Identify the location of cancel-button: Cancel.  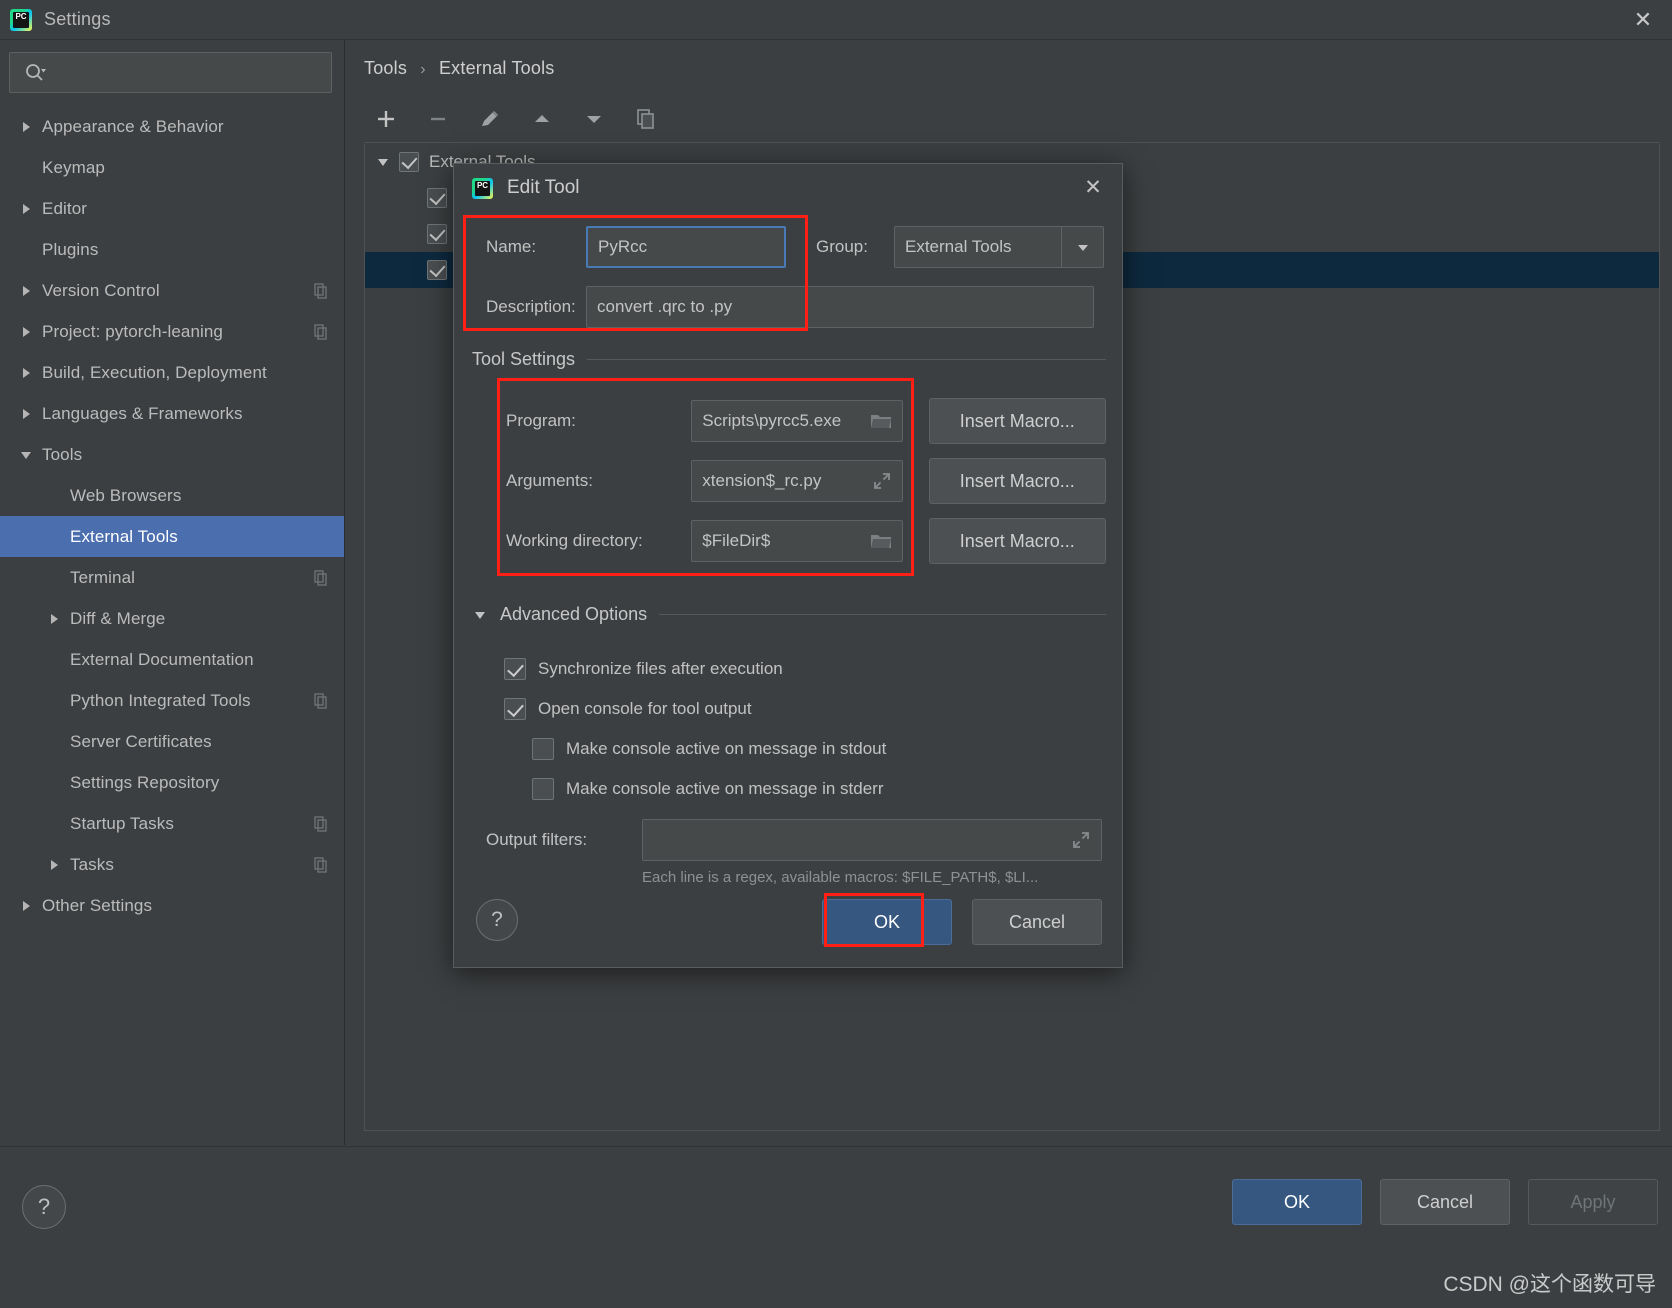
(1445, 1202).